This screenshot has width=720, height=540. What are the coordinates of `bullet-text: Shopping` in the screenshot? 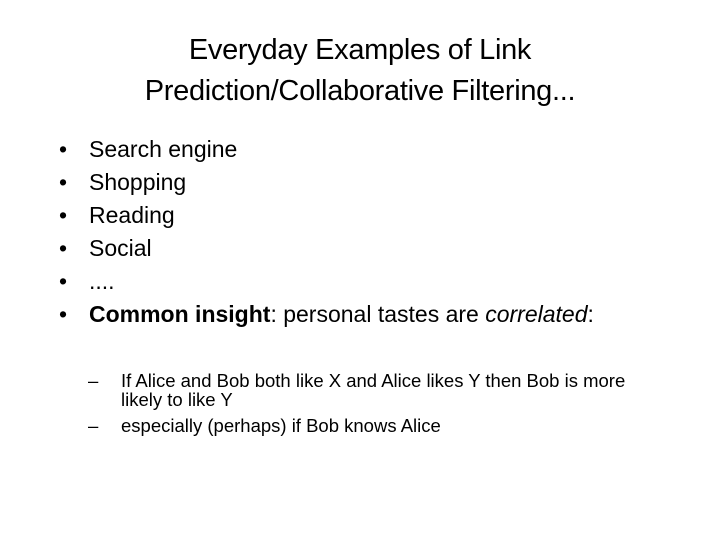 It's located at (138, 182).